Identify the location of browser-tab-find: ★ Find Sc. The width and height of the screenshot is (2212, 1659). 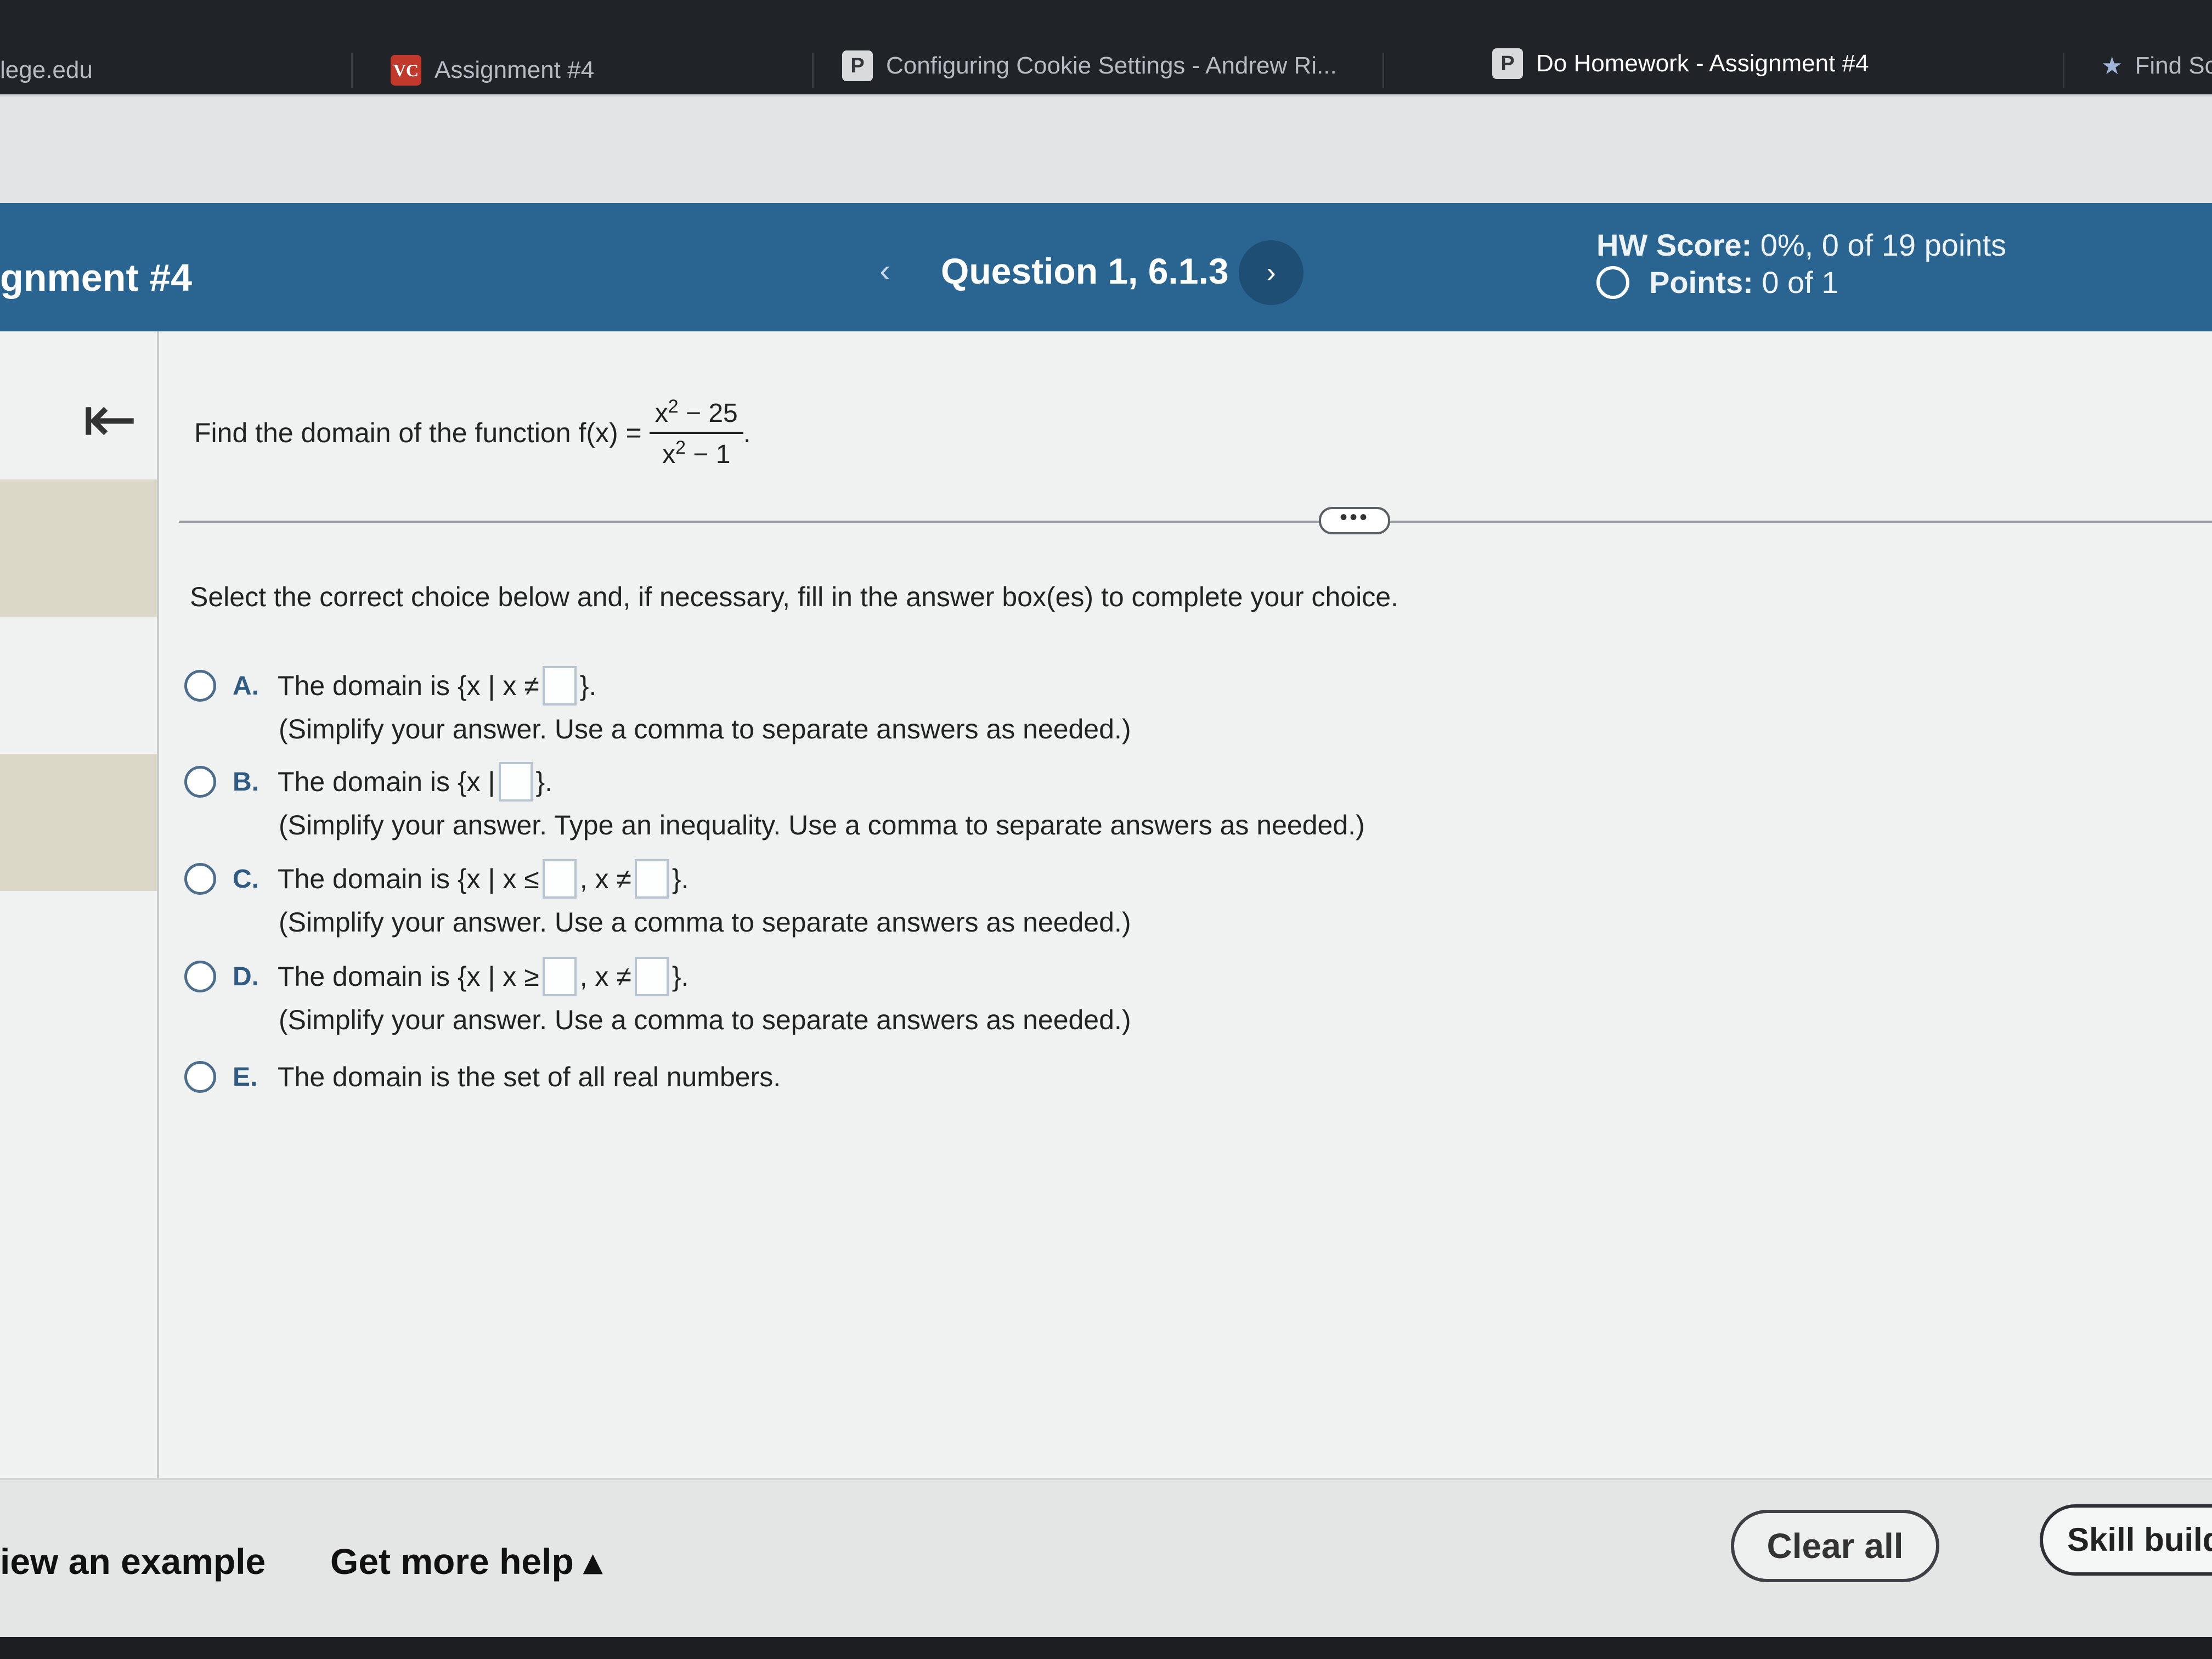
(2156, 65).